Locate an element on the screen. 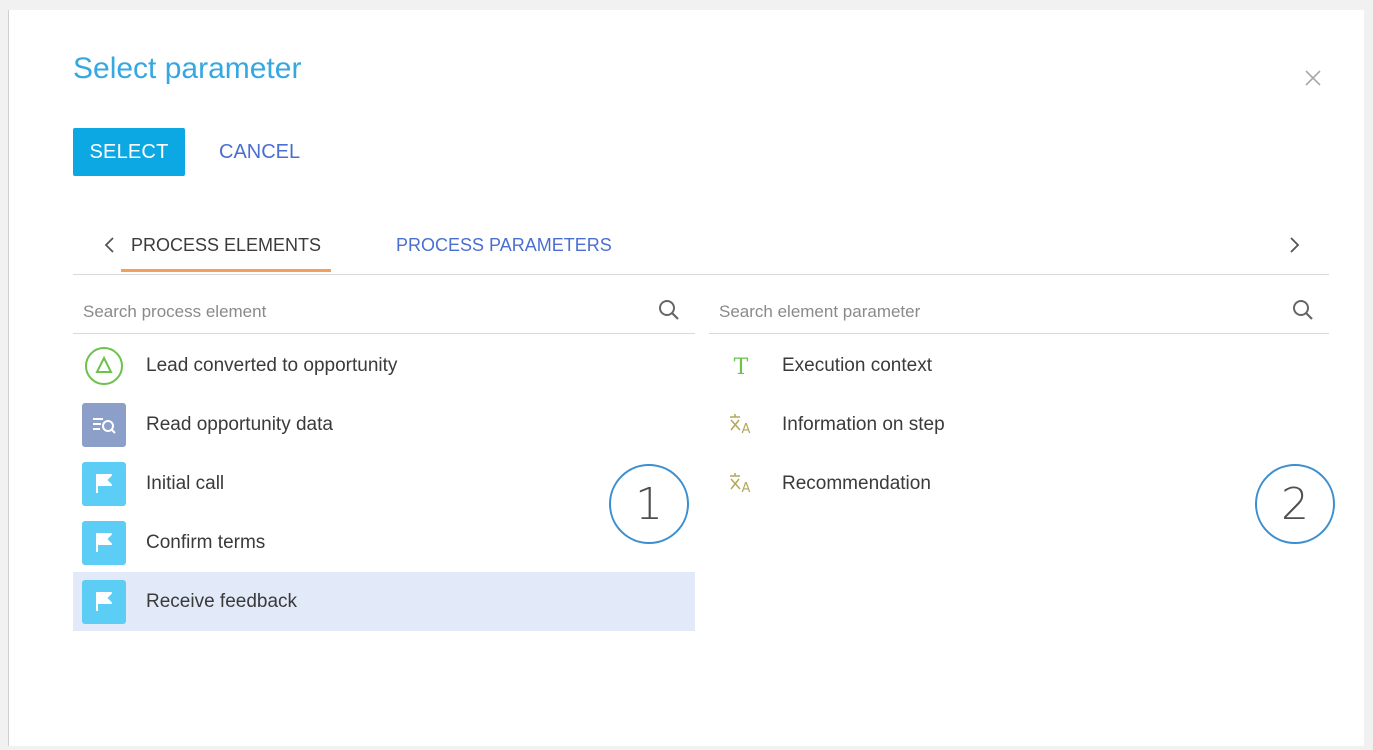 The width and height of the screenshot is (1373, 750). element-parameter-search is located at coordinates (1019, 313).